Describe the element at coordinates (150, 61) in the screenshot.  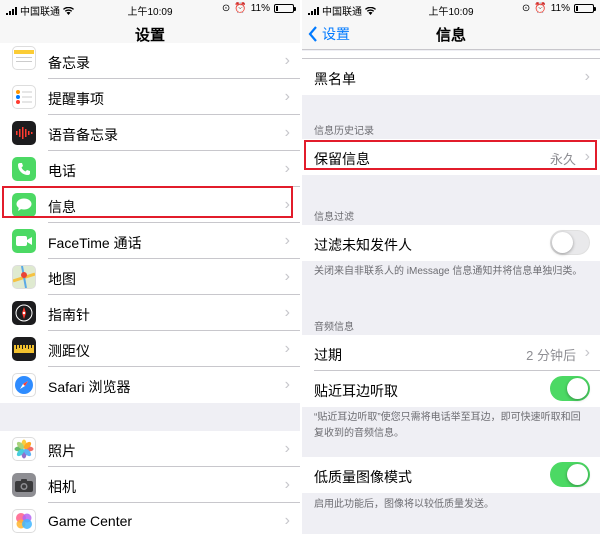
I see `settings-item-notes: 备忘录 ›` at that location.